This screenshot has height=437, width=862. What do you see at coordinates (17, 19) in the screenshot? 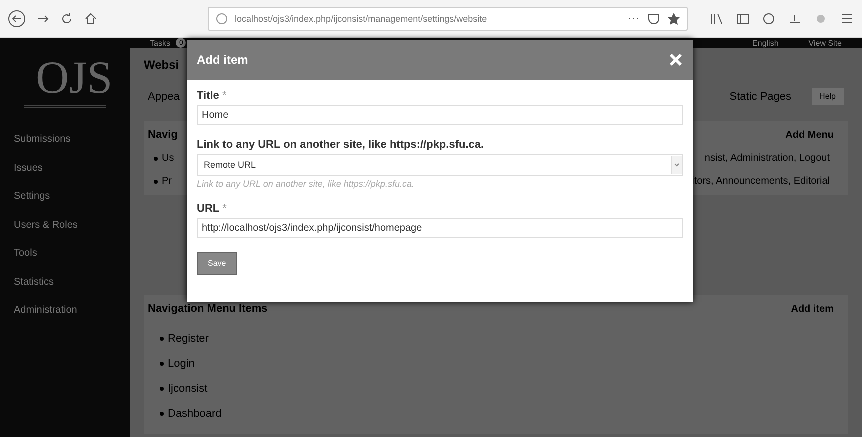
I see `back-icon` at bounding box center [17, 19].